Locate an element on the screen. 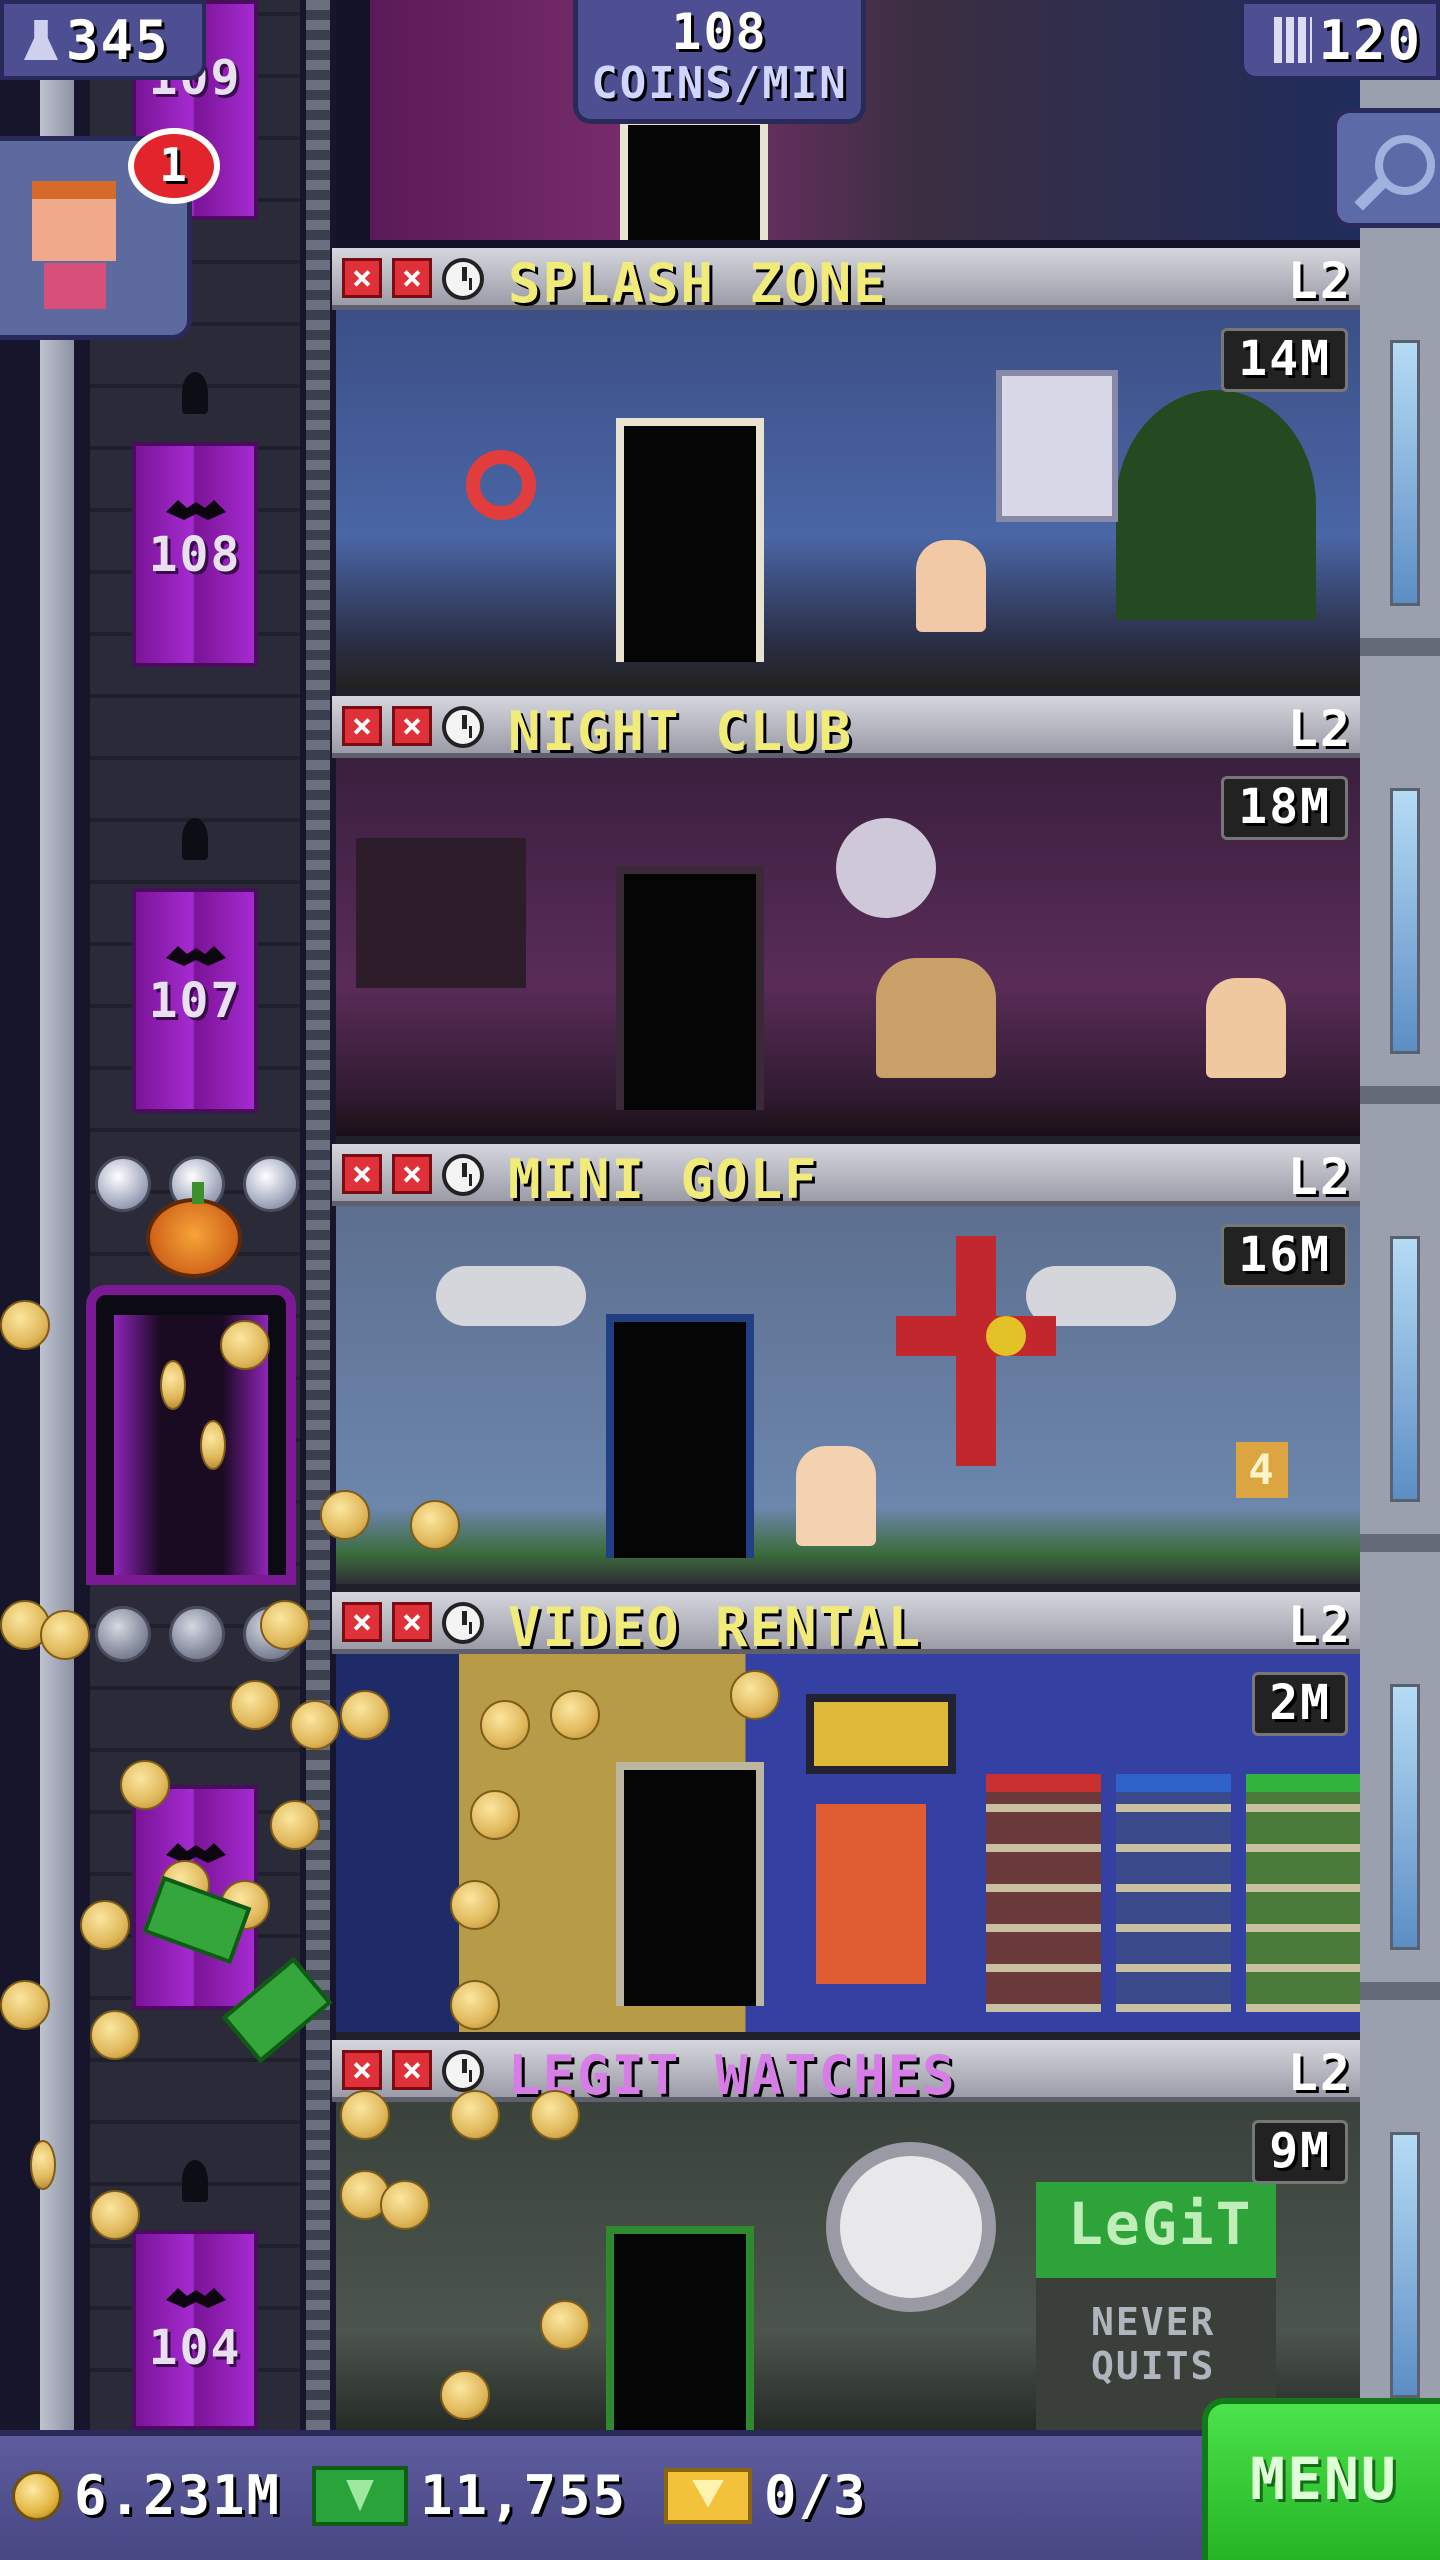  floor-price: 14M is located at coordinates (1284, 360).